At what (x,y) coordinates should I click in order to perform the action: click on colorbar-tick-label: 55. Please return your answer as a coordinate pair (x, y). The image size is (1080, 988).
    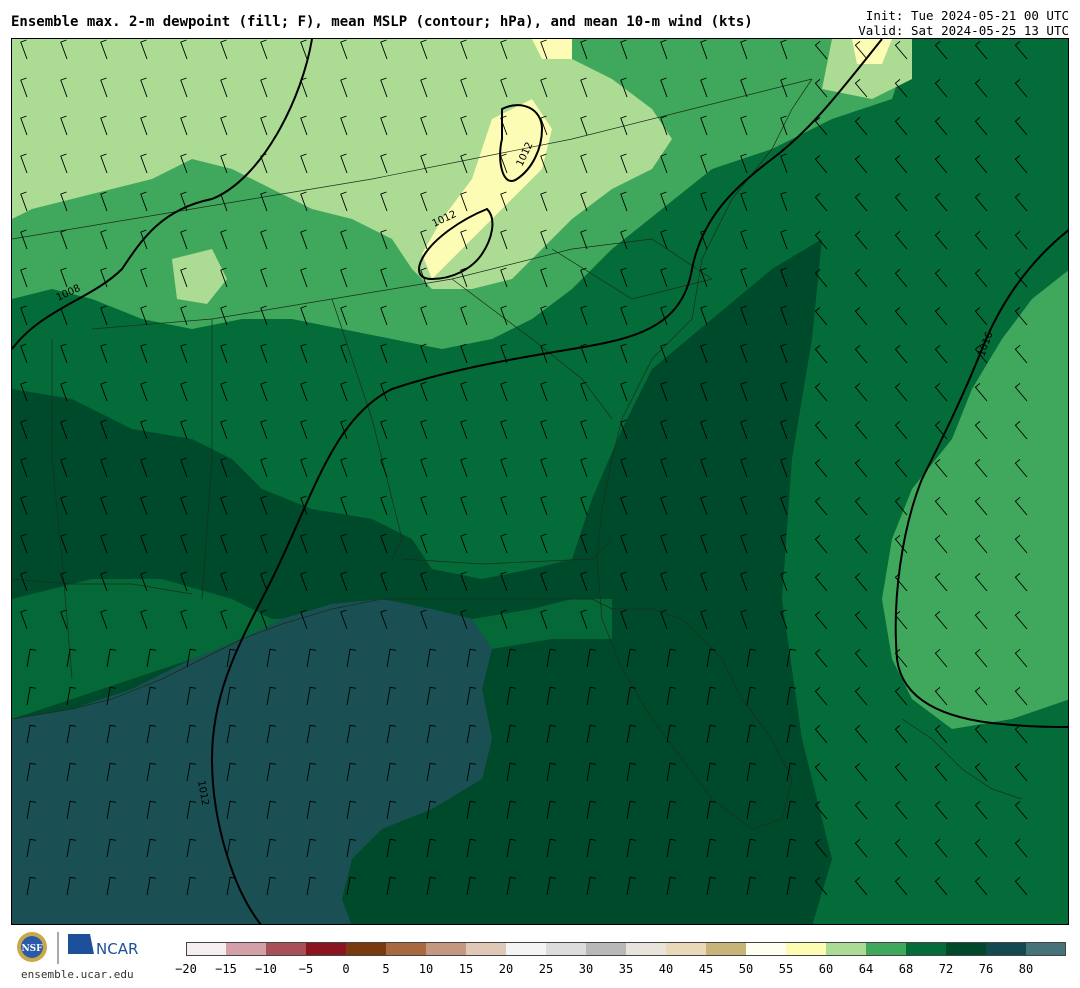
    Looking at the image, I should click on (786, 969).